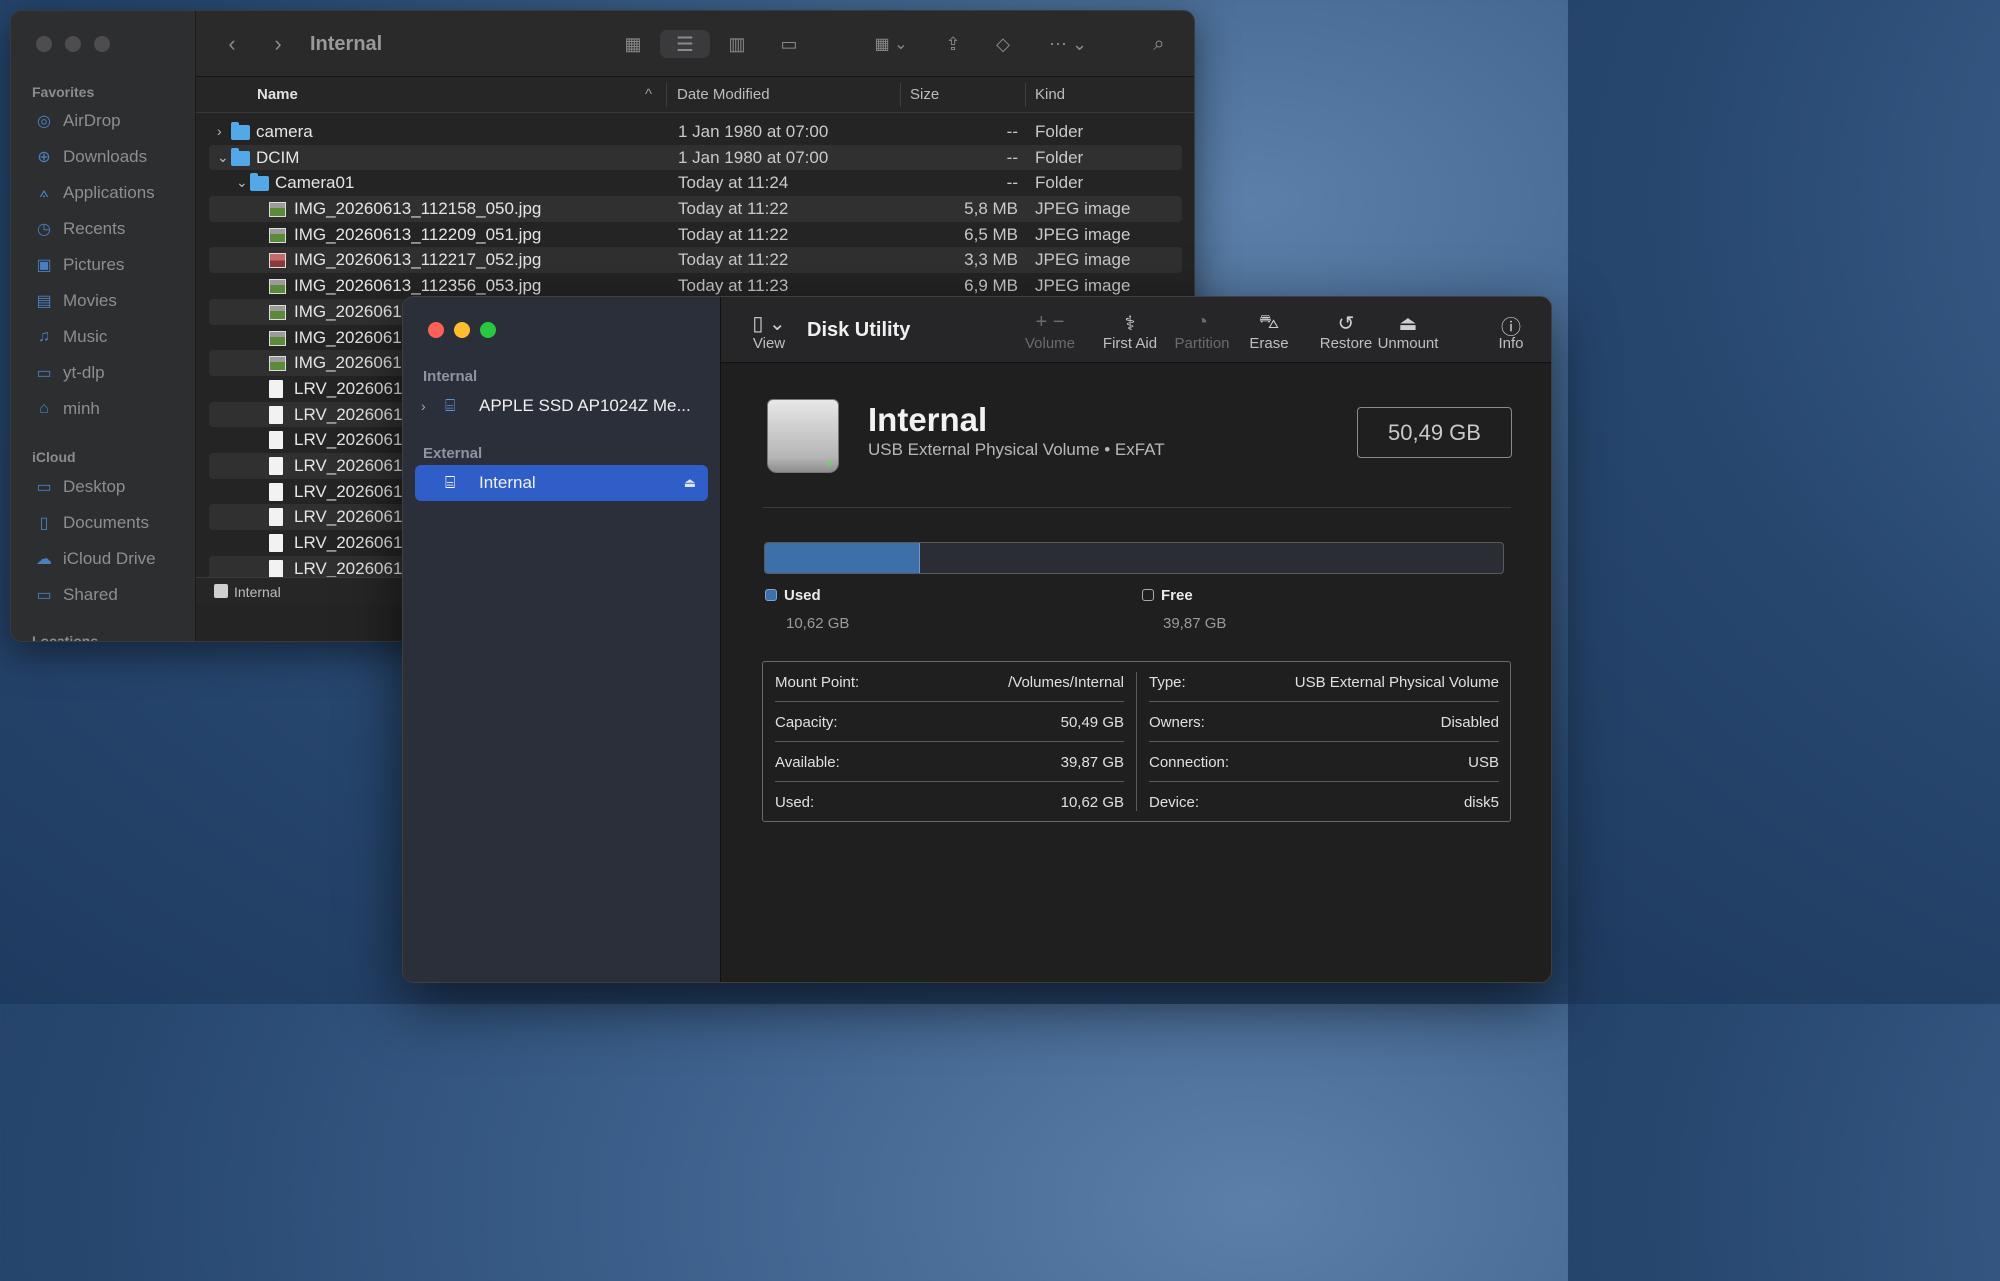 The width and height of the screenshot is (2000, 1281). I want to click on path-bar-label: Internal, so click(257, 592).